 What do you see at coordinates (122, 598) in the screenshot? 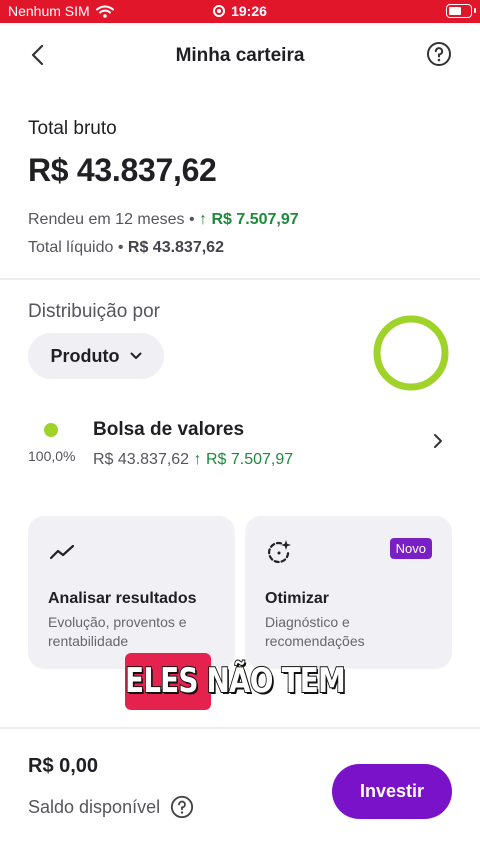
I see `card-title: Analisar resultados` at bounding box center [122, 598].